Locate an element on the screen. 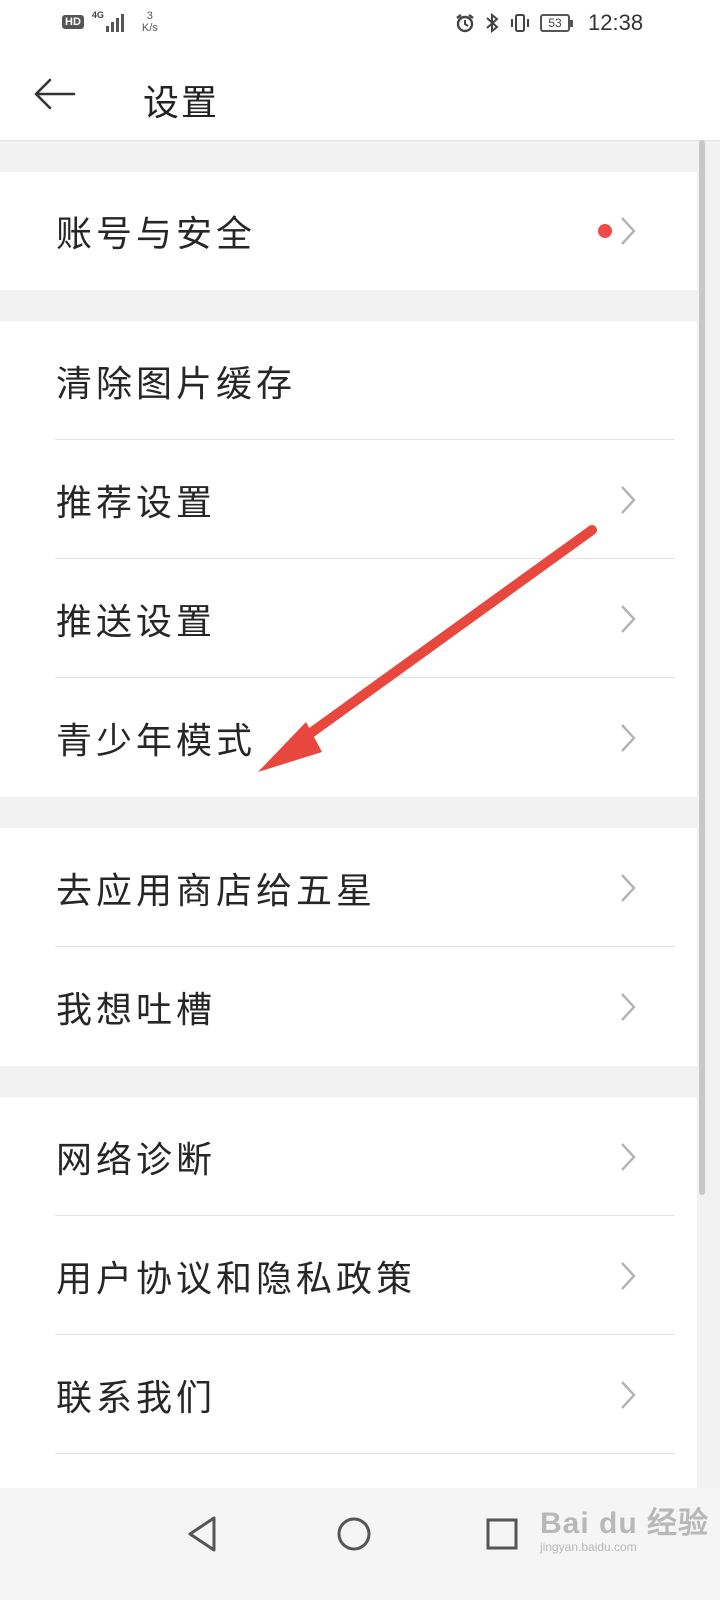 Image resolution: width=720 pixels, height=1600 pixels. settings-item-rate-app: 去应用商店给五星 is located at coordinates (348, 887).